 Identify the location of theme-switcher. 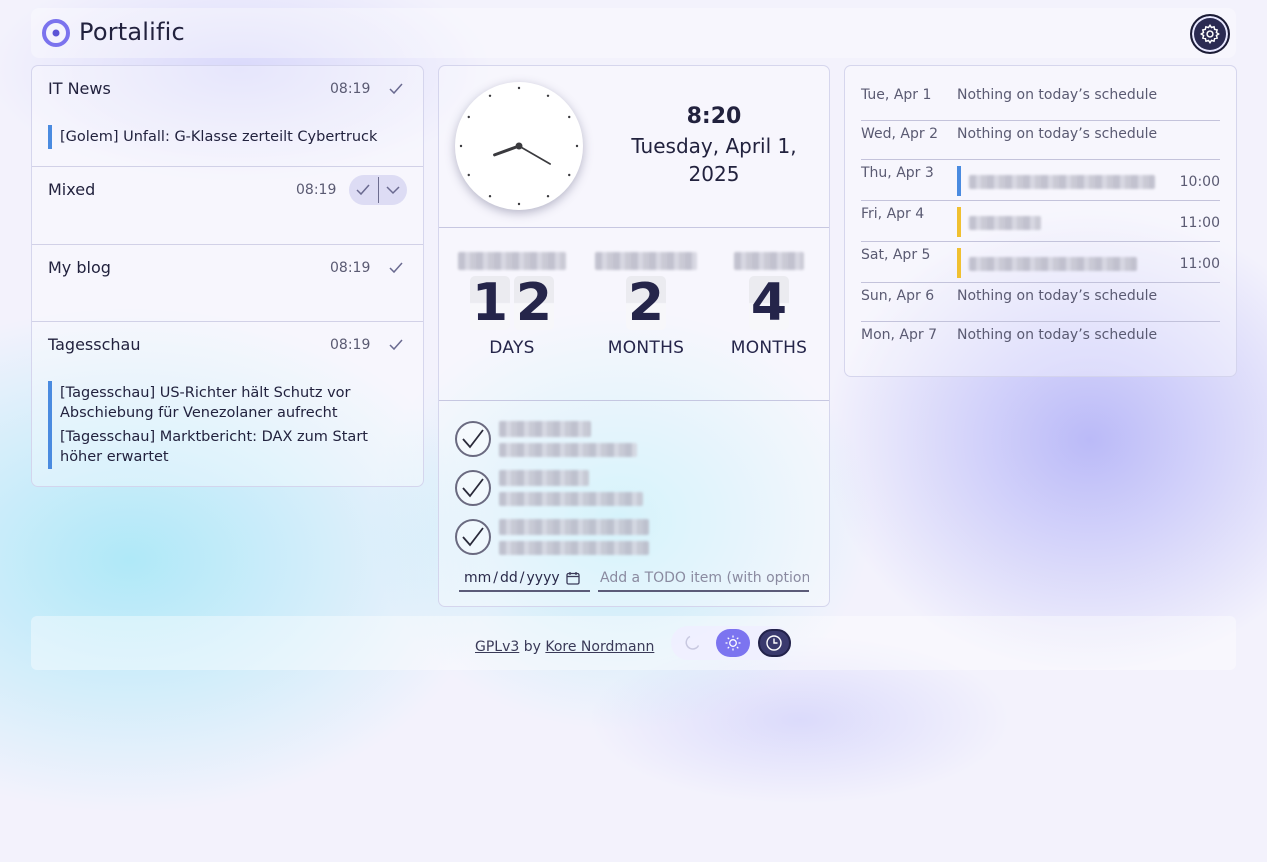
(731, 643).